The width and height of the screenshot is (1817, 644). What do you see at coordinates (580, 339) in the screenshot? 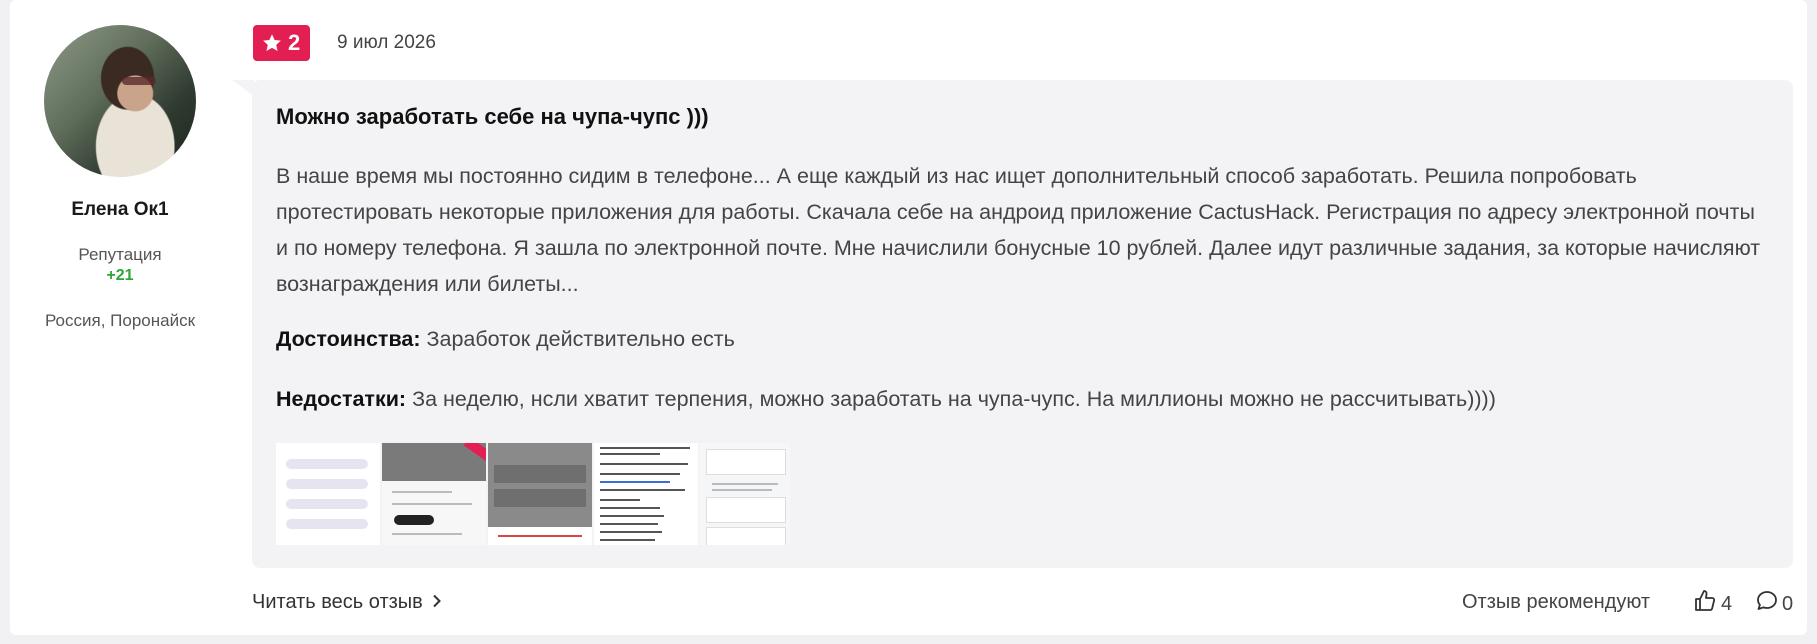
I see `pros-text: Заработок действительно есть` at bounding box center [580, 339].